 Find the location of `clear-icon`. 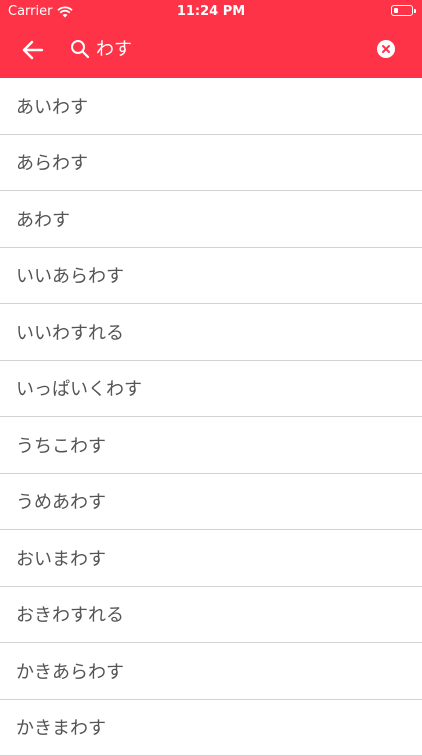

clear-icon is located at coordinates (386, 49).